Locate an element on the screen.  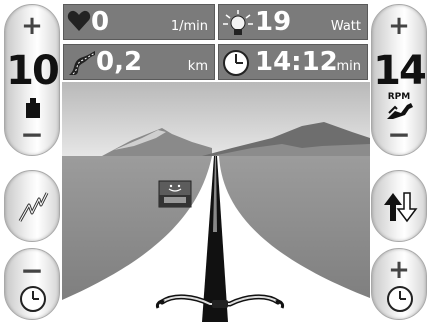
distance-unit: km is located at coordinates (197, 66).